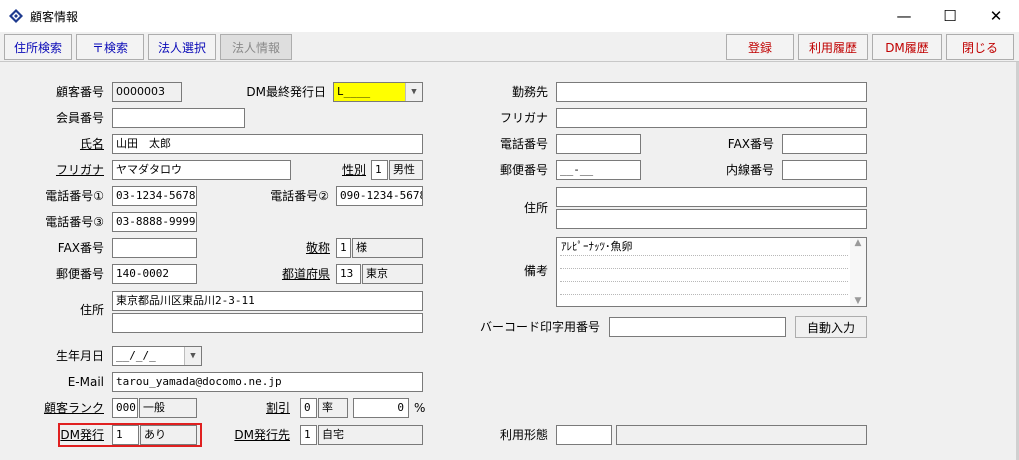  What do you see at coordinates (38, 47) in the screenshot?
I see `address-search-button: 住所検索` at bounding box center [38, 47].